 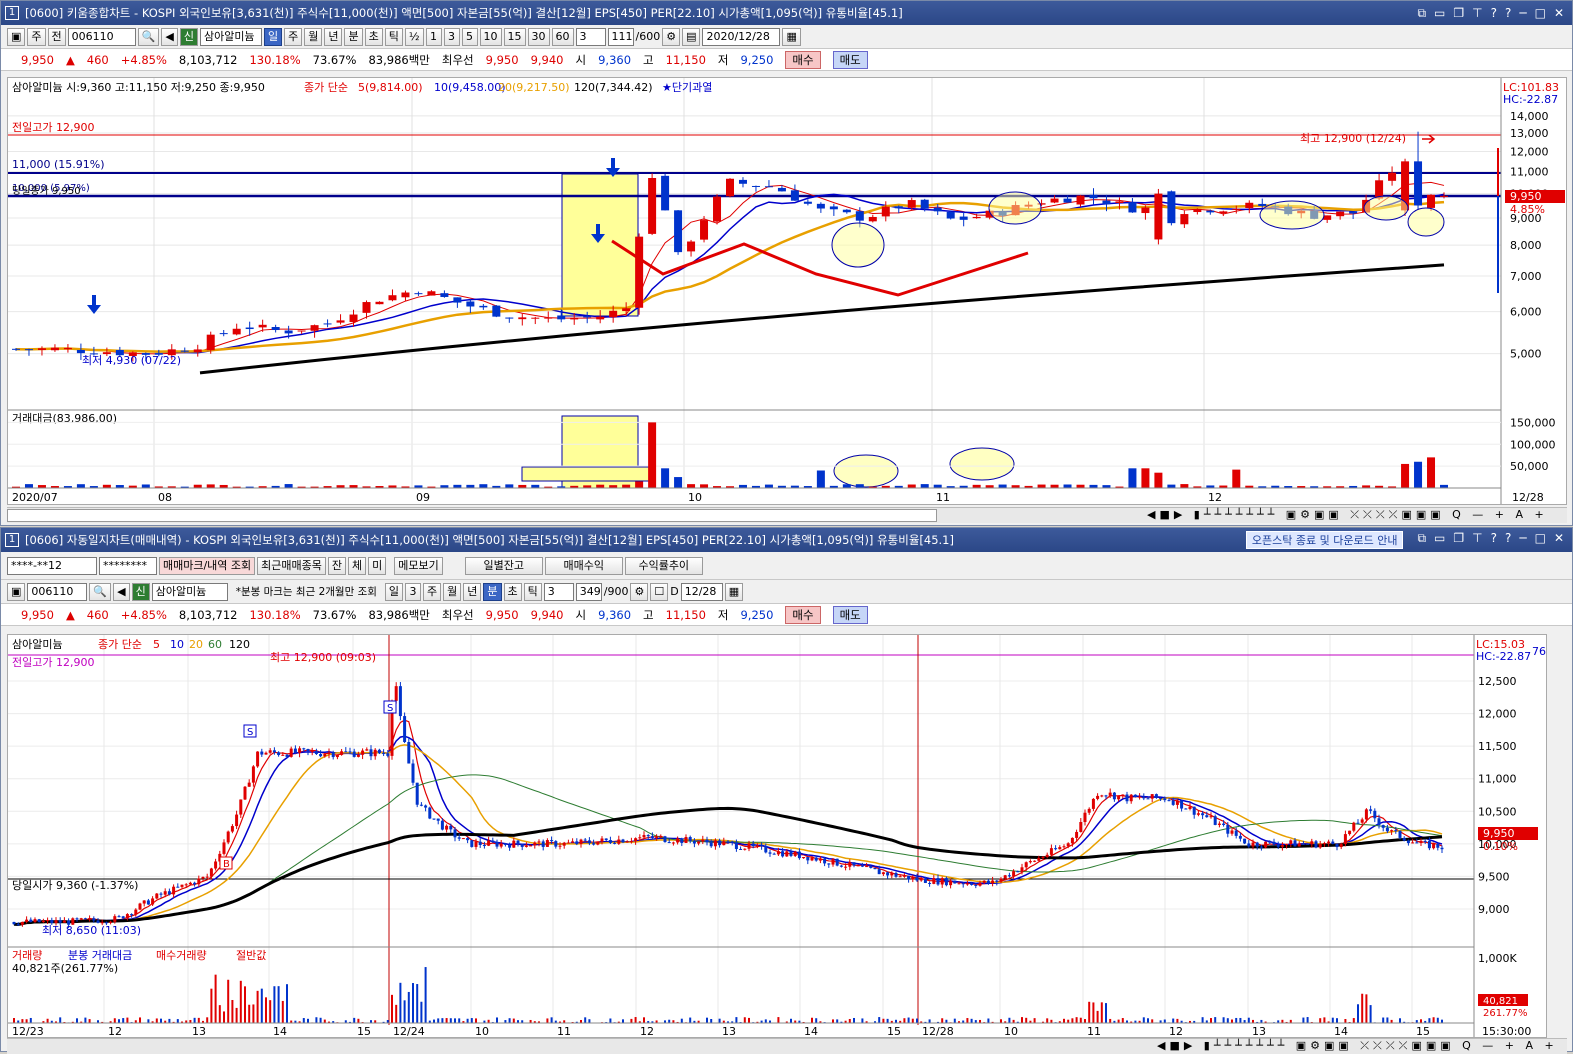 I want to click on mode-button: 주, so click(x=36, y=37).